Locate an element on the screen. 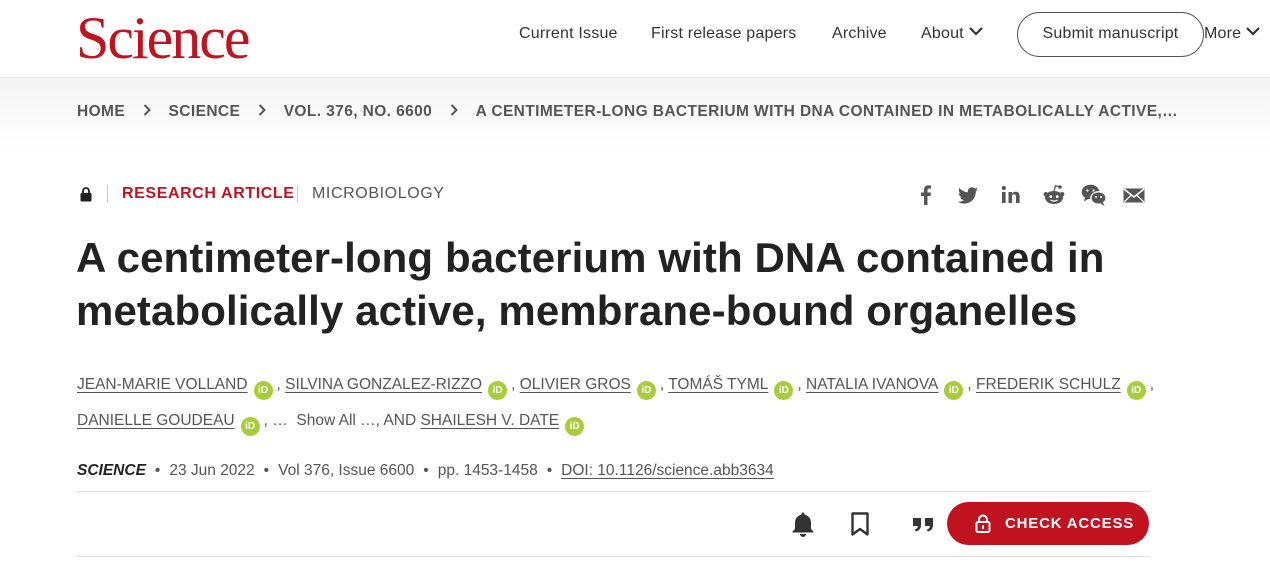 The height and width of the screenshot is (575, 1270). author-link: SILVINA GONZALEZ-RIZZO is located at coordinates (383, 384).